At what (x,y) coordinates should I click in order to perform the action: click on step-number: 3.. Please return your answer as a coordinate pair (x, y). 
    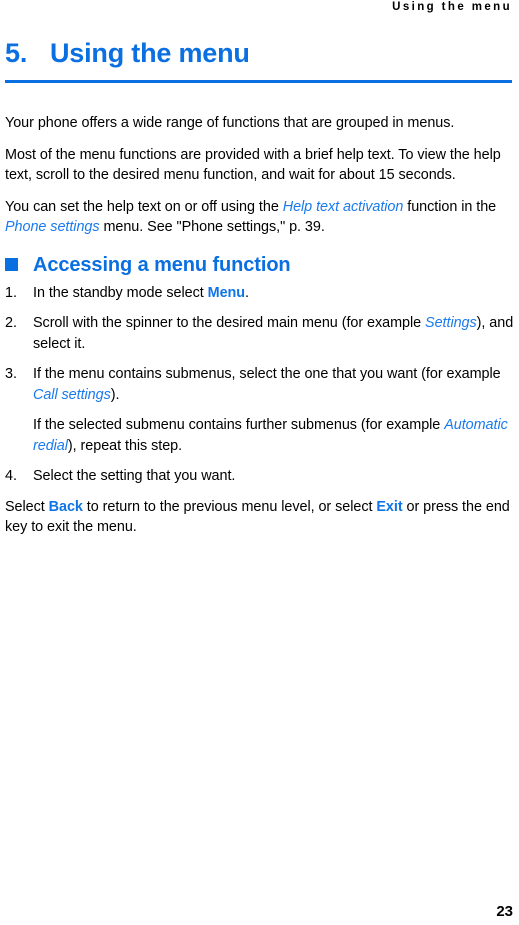
    Looking at the image, I should click on (11, 374).